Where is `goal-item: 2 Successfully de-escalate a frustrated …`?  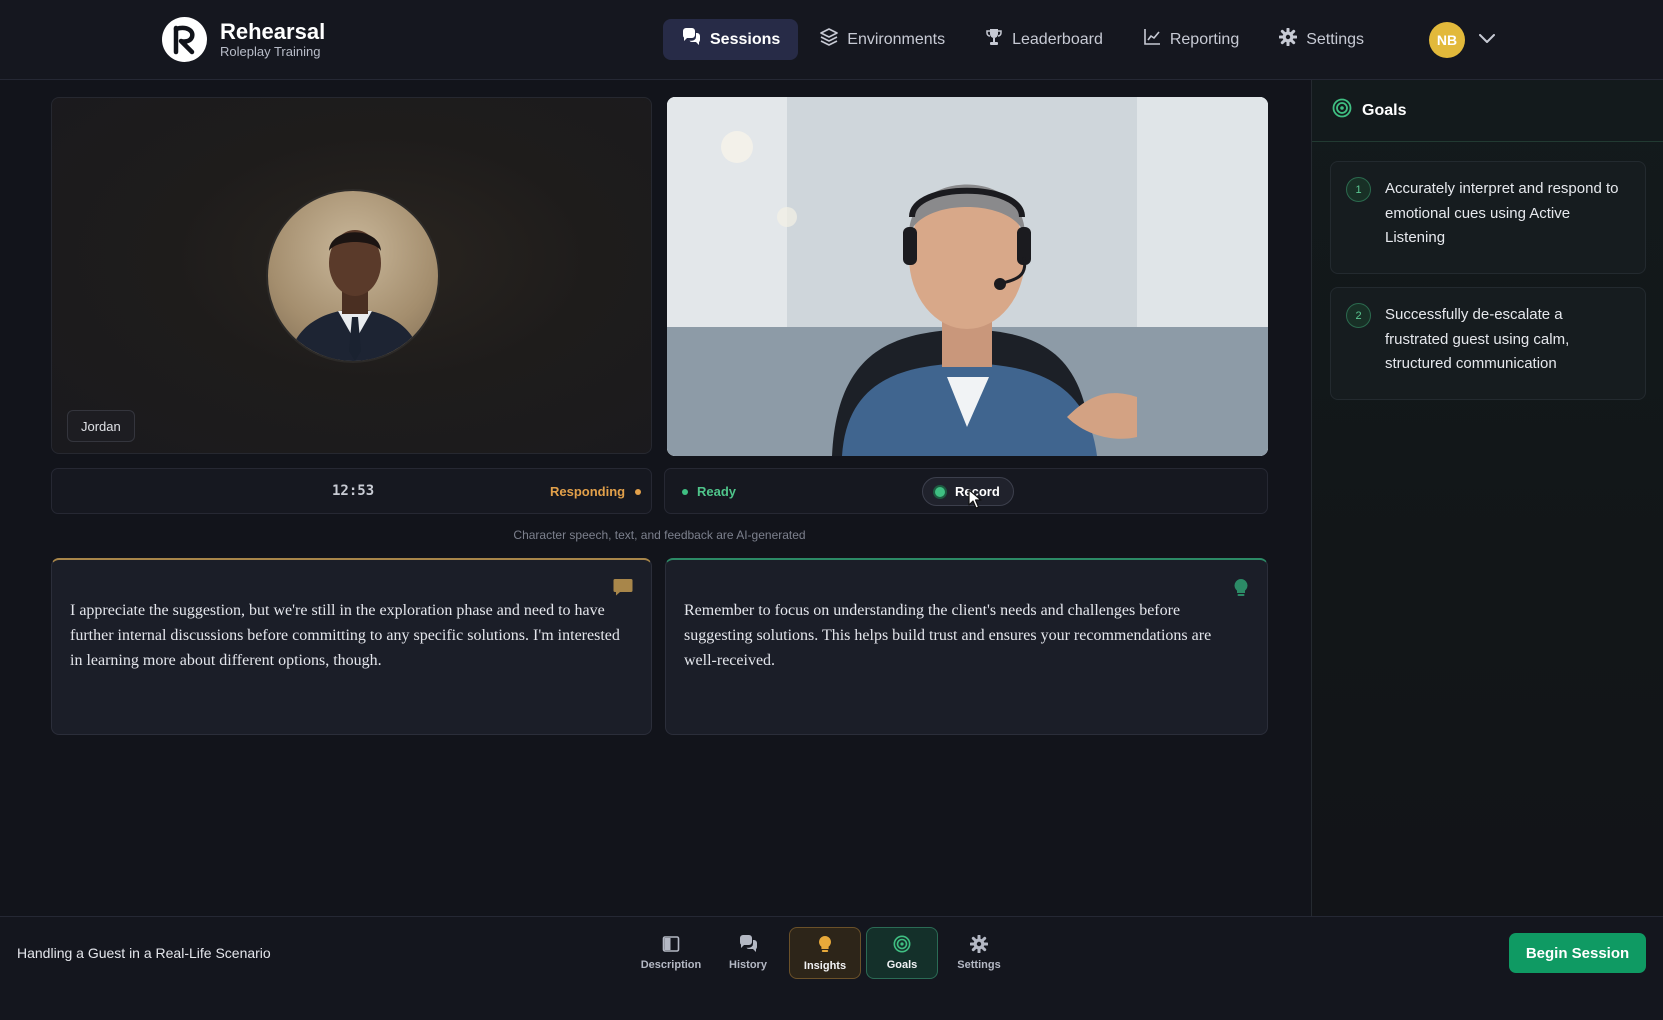 goal-item: 2 Successfully de-escalate a frustrated … is located at coordinates (1488, 343).